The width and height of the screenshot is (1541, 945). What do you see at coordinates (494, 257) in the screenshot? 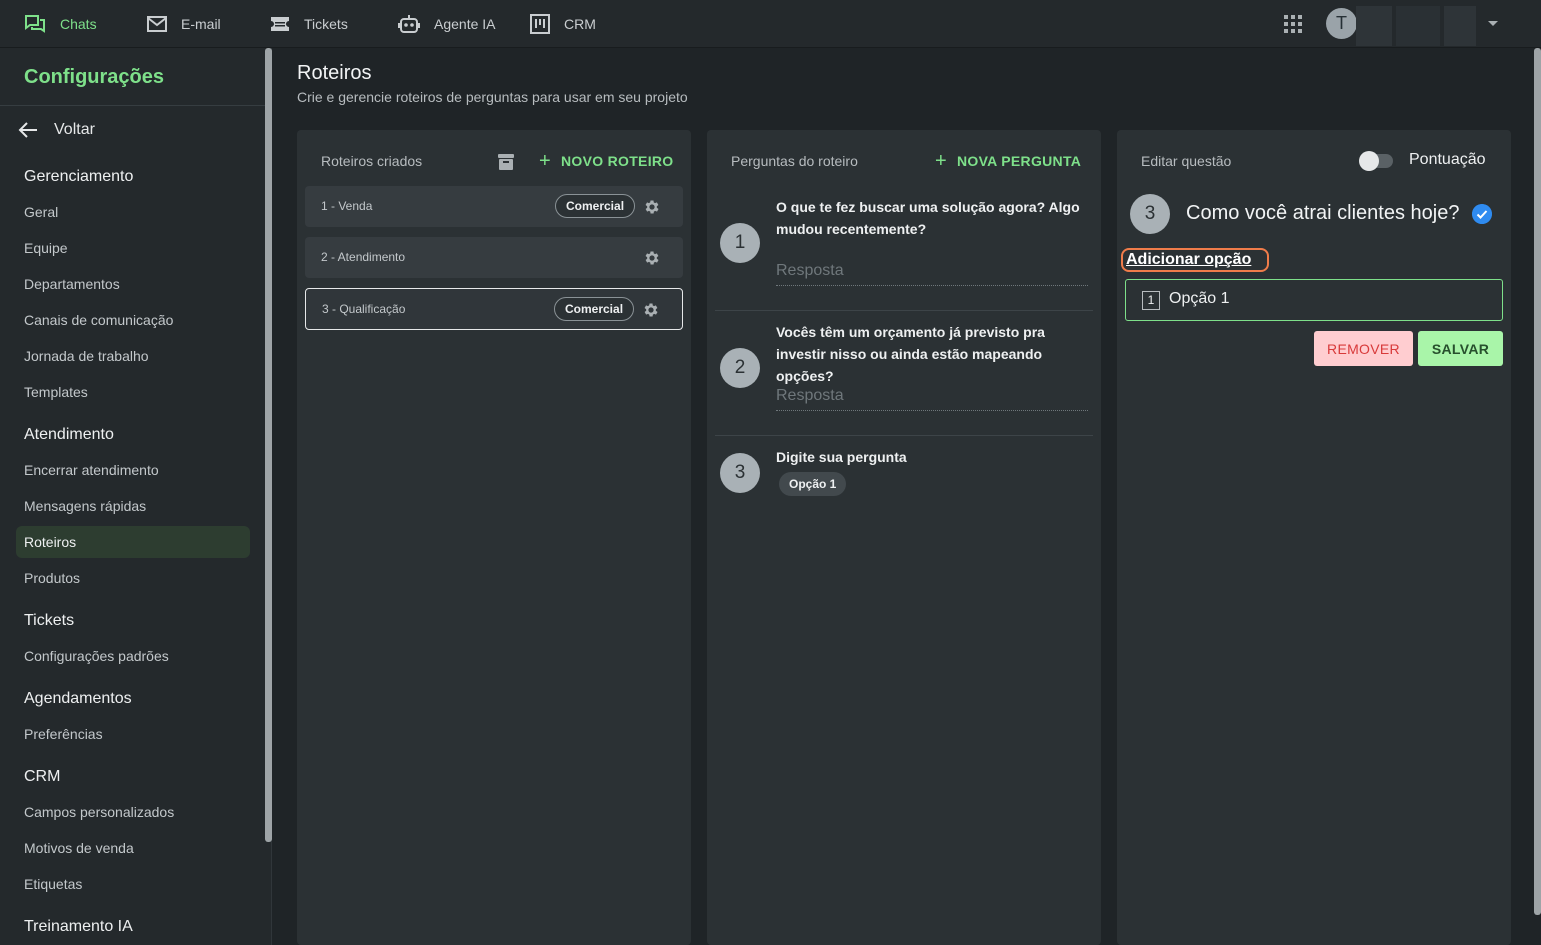
I see `roteiro-item: 2 - Atendimento` at bounding box center [494, 257].